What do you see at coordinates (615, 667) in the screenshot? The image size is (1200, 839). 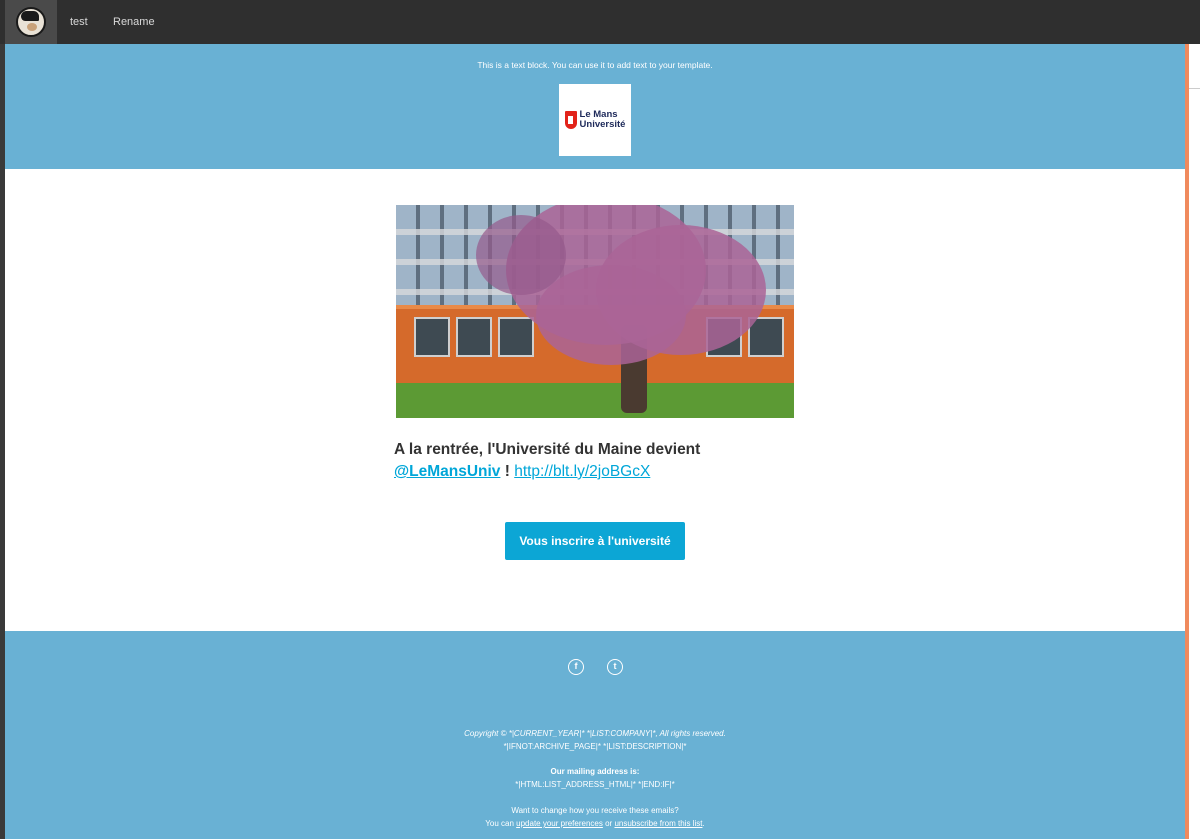 I see `twitter-icon: t` at bounding box center [615, 667].